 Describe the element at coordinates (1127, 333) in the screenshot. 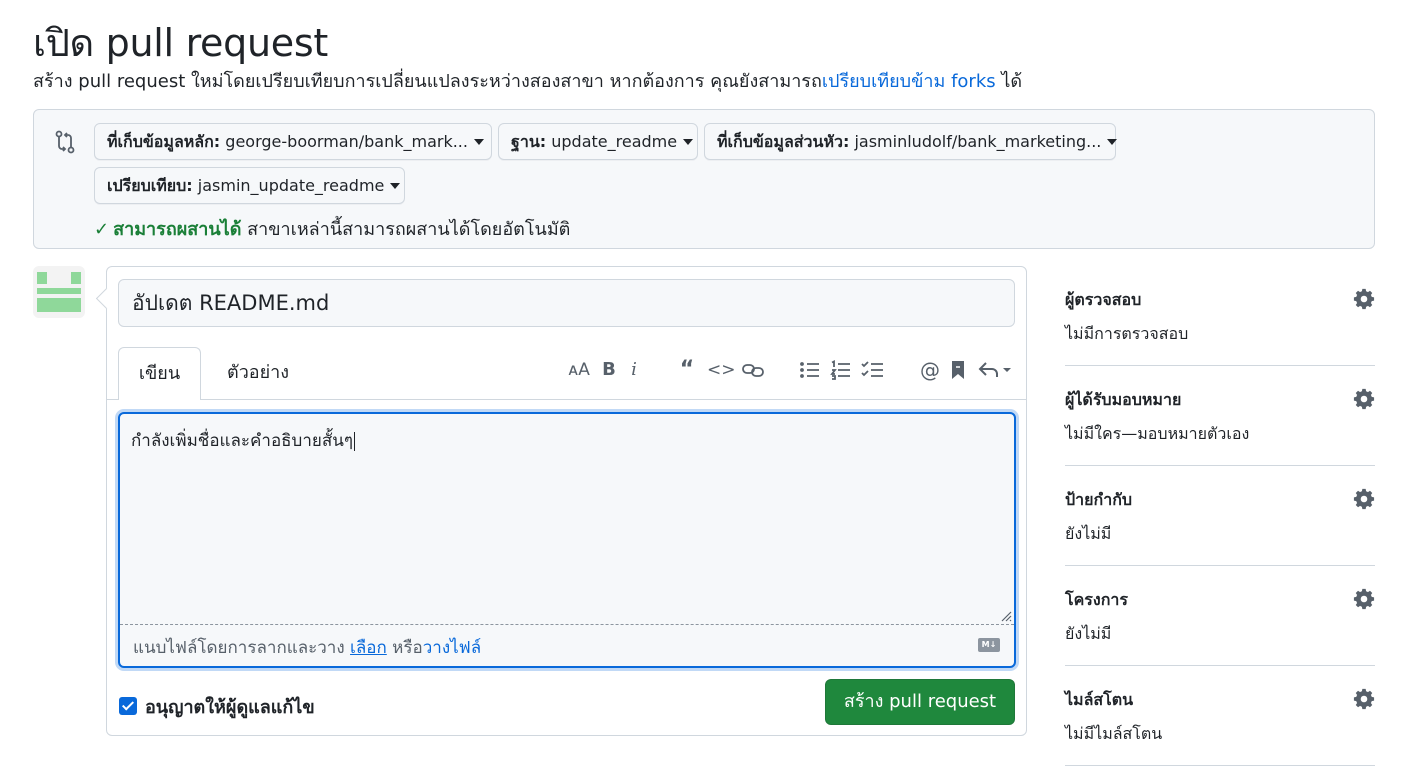

I see `reviewers-value: ไม่มีการตรวจสอบ` at that location.